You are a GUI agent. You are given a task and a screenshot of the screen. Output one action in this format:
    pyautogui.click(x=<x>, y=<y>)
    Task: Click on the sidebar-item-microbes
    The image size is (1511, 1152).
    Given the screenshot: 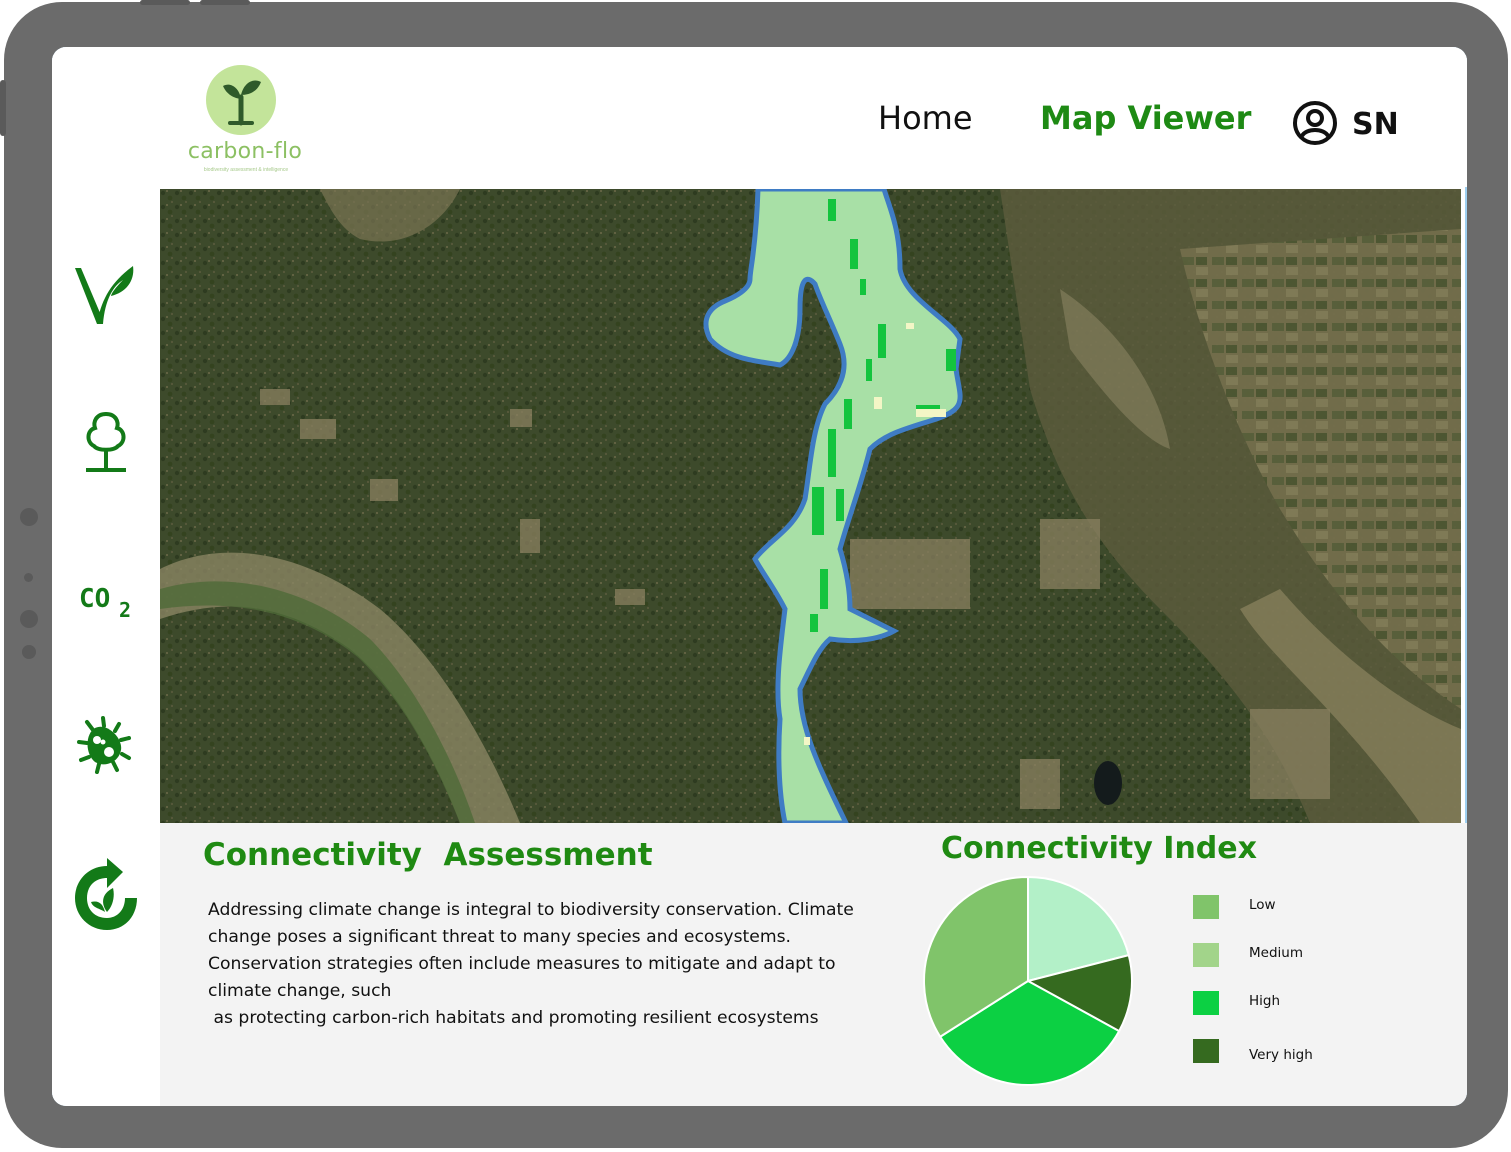 What is the action you would take?
    pyautogui.click(x=106, y=745)
    